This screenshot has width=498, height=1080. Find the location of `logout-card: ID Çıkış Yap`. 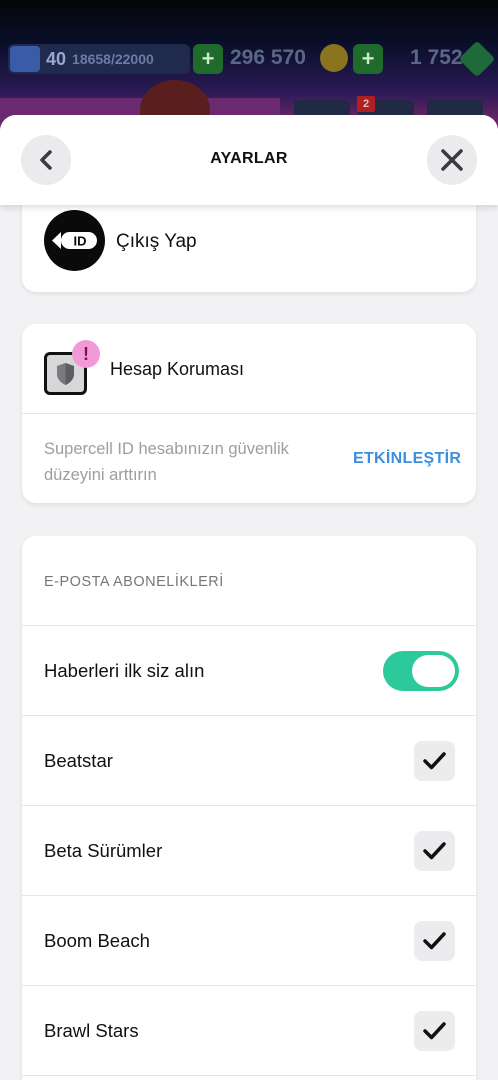

logout-card: ID Çıkış Yap is located at coordinates (249, 241).